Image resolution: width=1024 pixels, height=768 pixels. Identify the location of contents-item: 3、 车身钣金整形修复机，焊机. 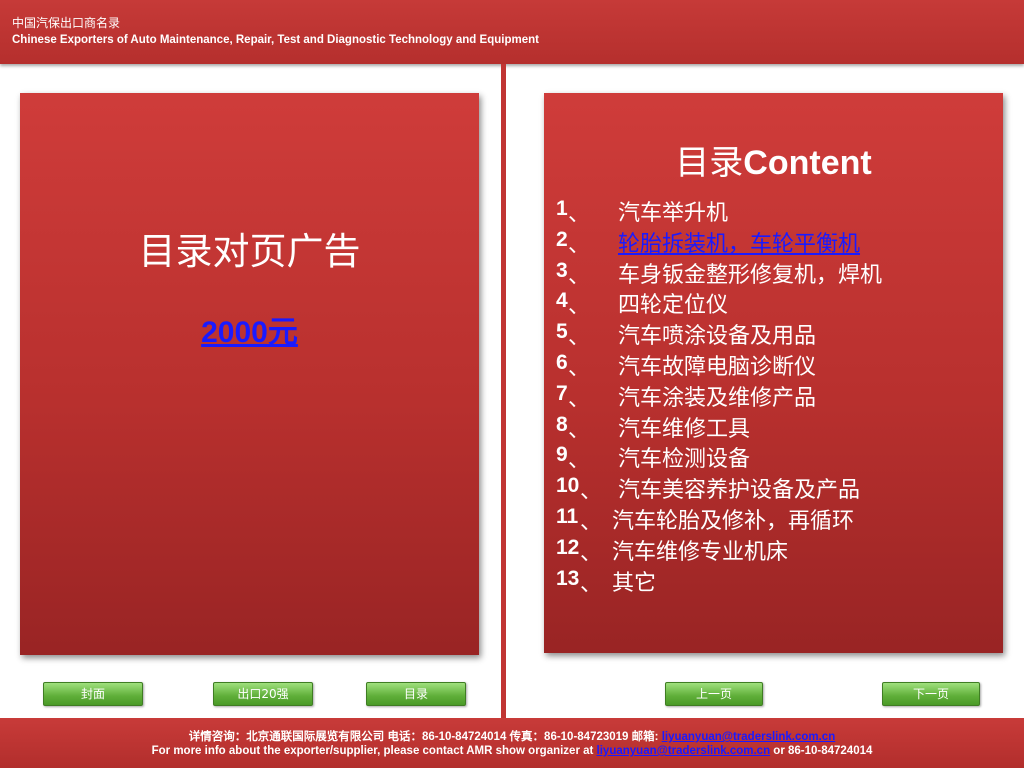
(776, 273).